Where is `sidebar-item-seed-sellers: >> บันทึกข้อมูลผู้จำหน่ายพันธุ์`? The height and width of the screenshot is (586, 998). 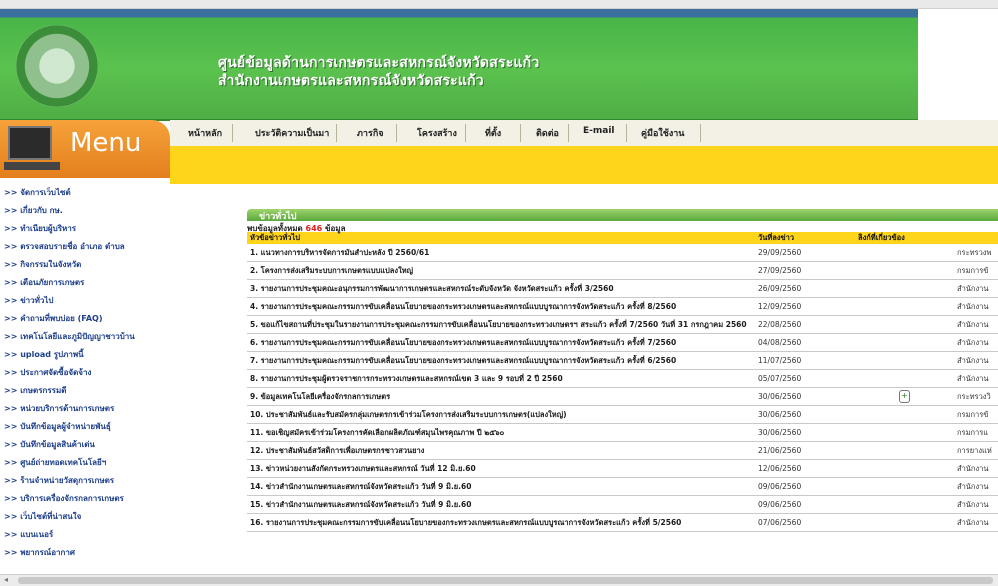
sidebar-item-seed-sellers: >> บันทึกข้อมูลผู้จำหน่ายพันธุ์ is located at coordinates (57, 426).